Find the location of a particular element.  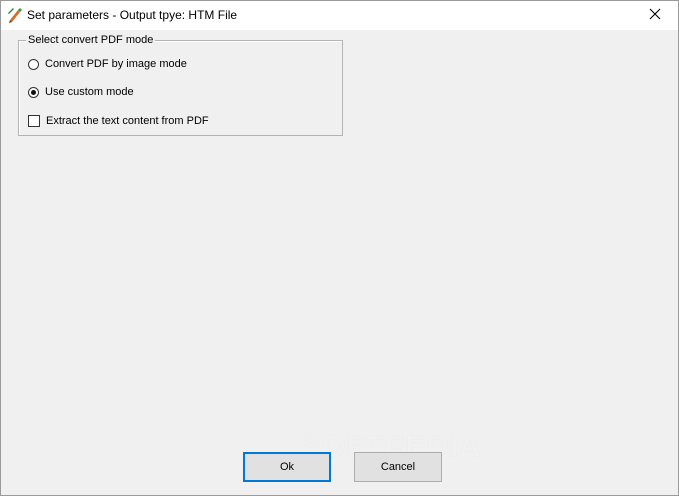

radio-custom-mode: Use custom mode is located at coordinates (81, 92).